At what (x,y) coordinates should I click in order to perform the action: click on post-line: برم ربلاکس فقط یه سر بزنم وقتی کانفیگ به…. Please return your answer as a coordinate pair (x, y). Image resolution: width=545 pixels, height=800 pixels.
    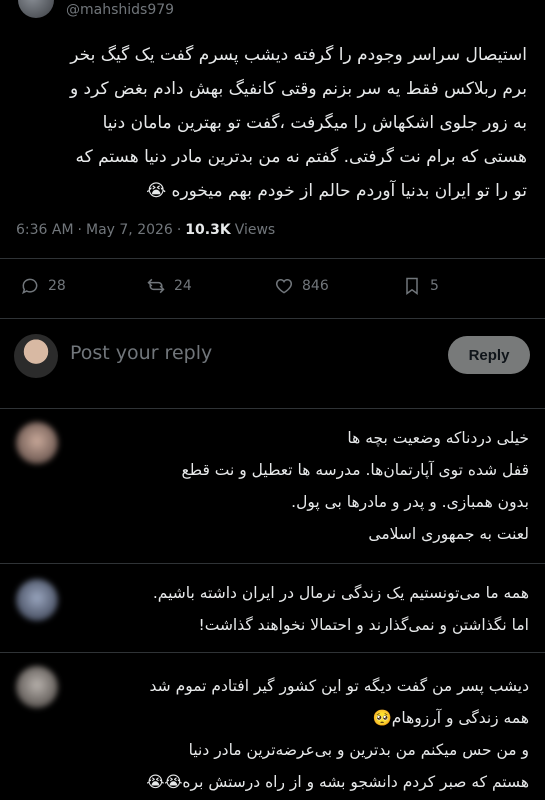
    Looking at the image, I should click on (298, 89).